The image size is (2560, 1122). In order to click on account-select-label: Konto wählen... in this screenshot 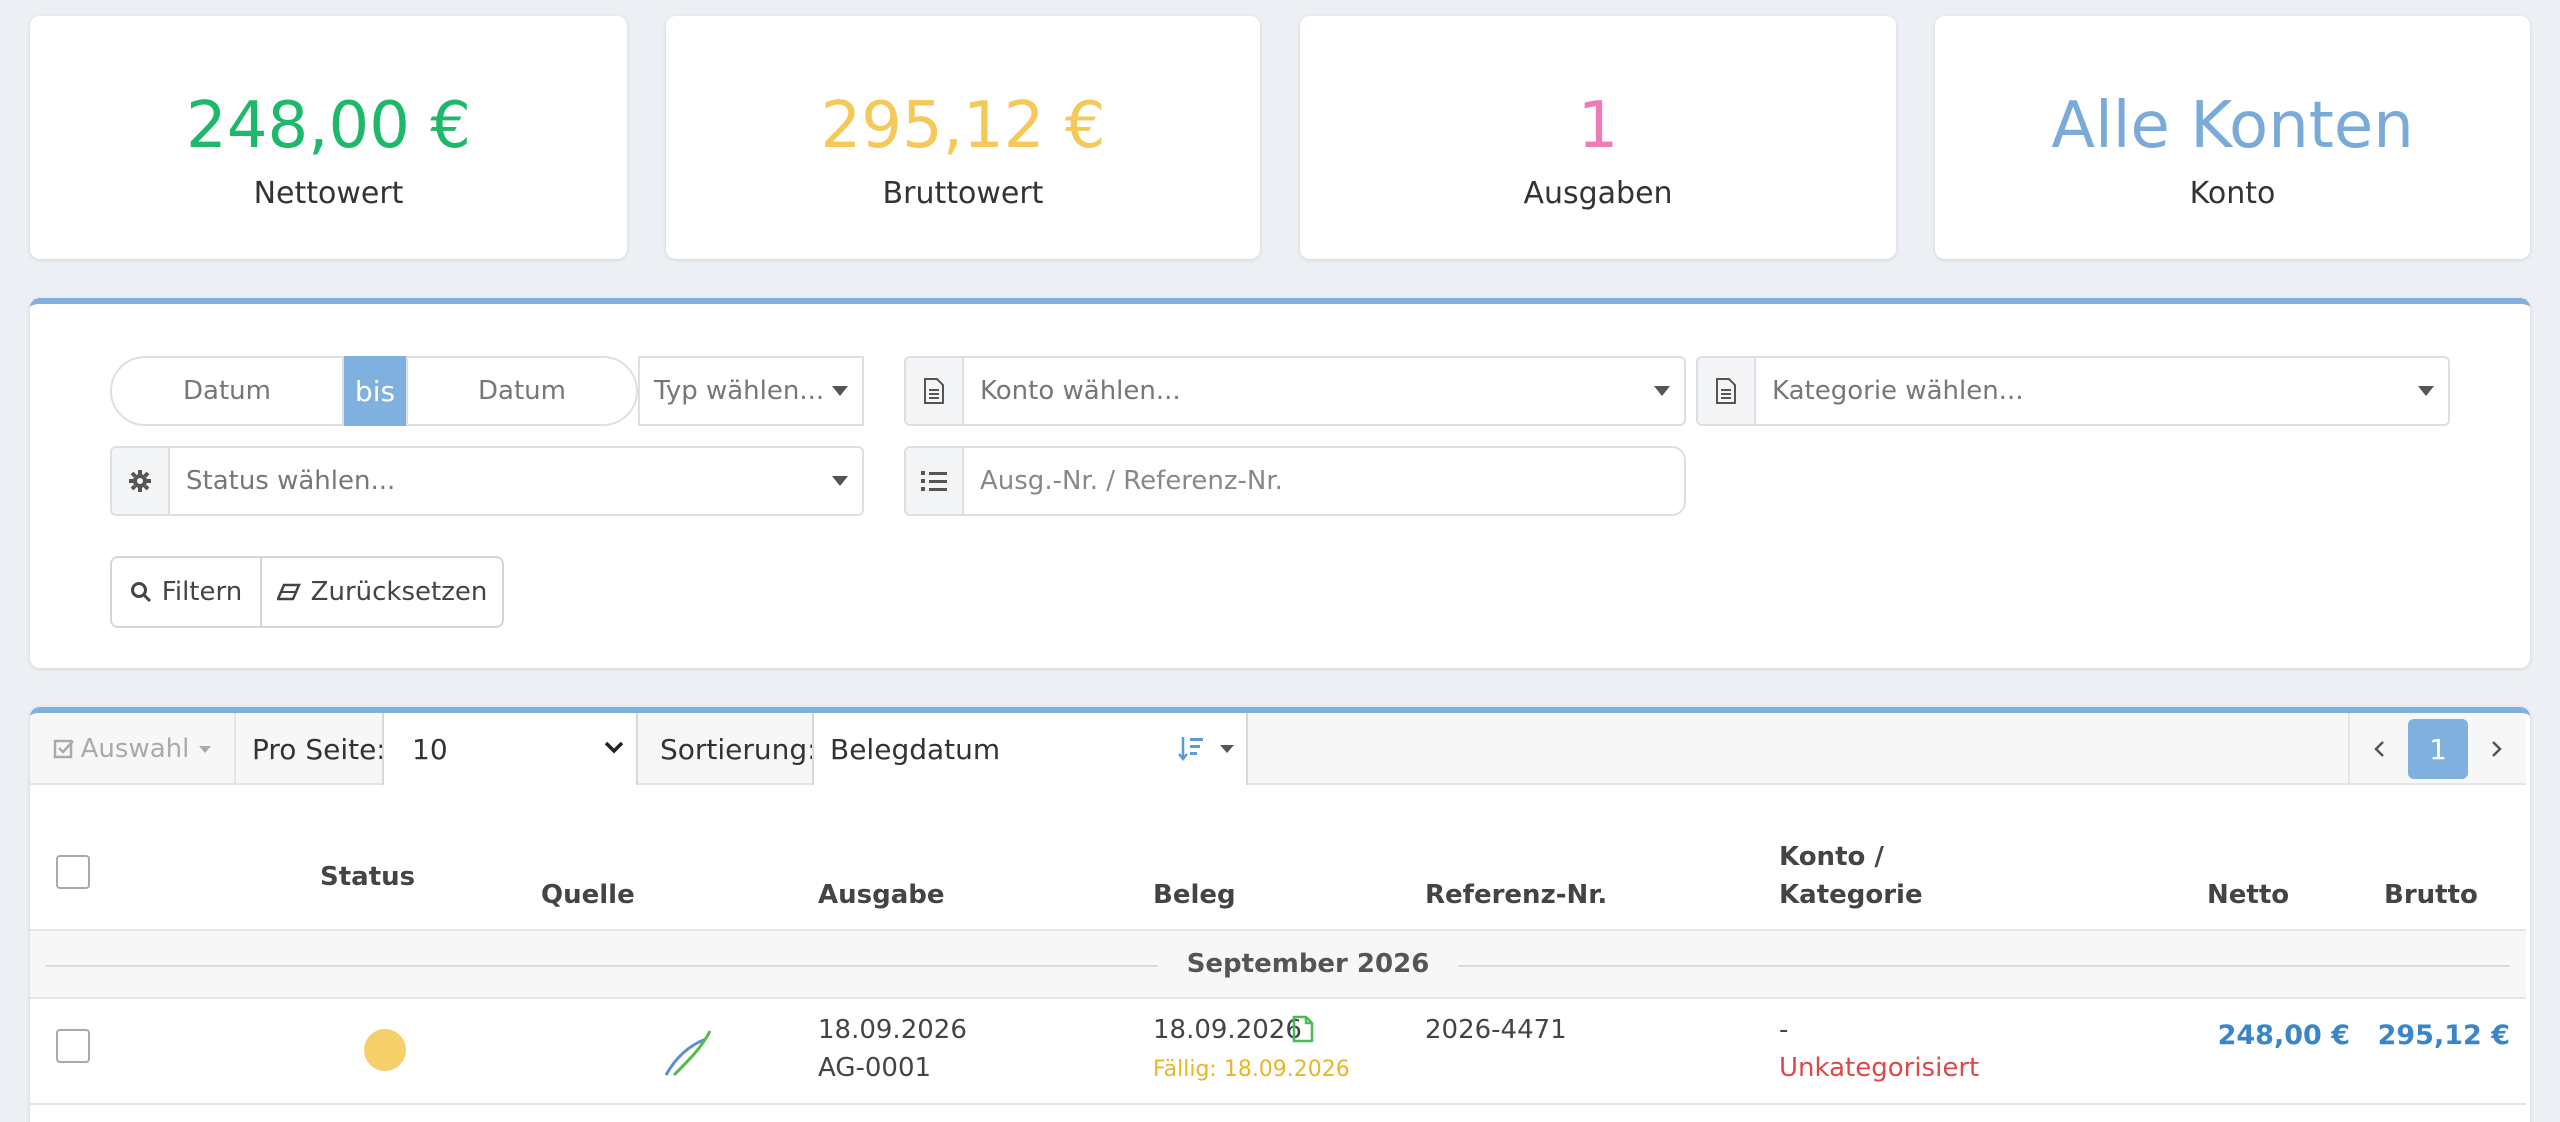, I will do `click(1080, 391)`.